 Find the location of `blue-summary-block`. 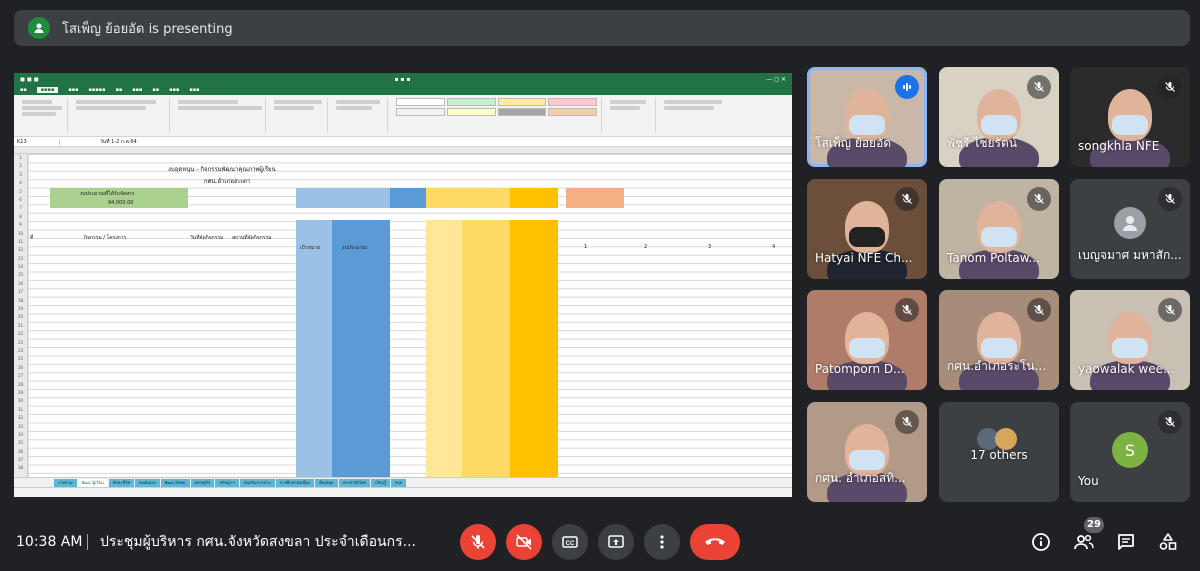

blue-summary-block is located at coordinates (343, 198).